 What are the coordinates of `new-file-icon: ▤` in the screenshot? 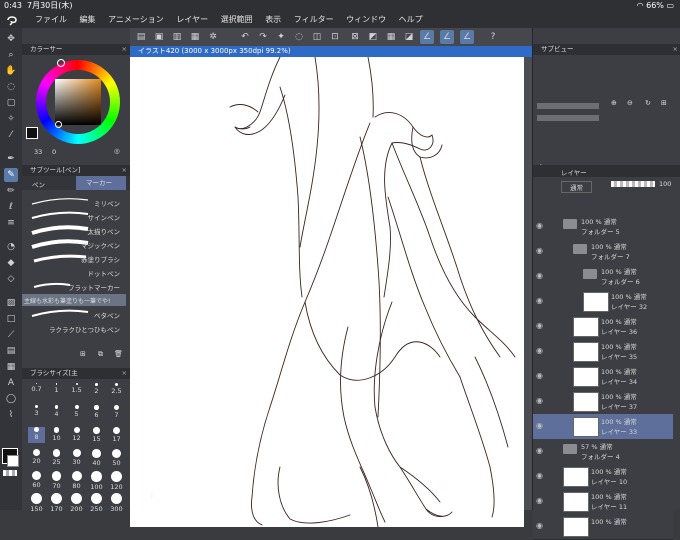 It's located at (141, 37).